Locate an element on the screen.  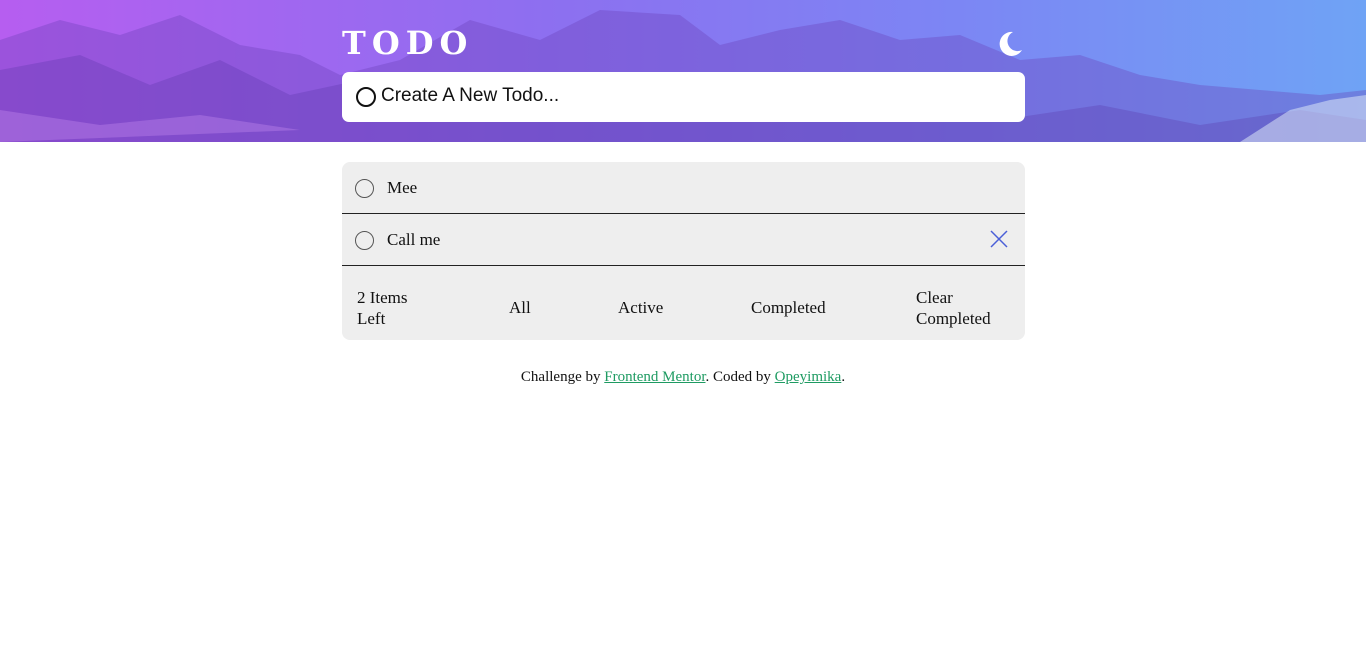
theme-toggle-button is located at coordinates (1010, 44).